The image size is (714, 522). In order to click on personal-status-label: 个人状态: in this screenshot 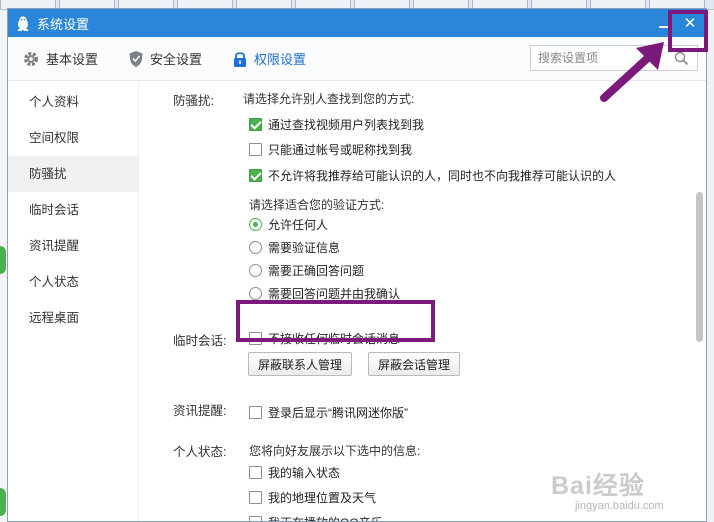, I will do `click(200, 452)`.